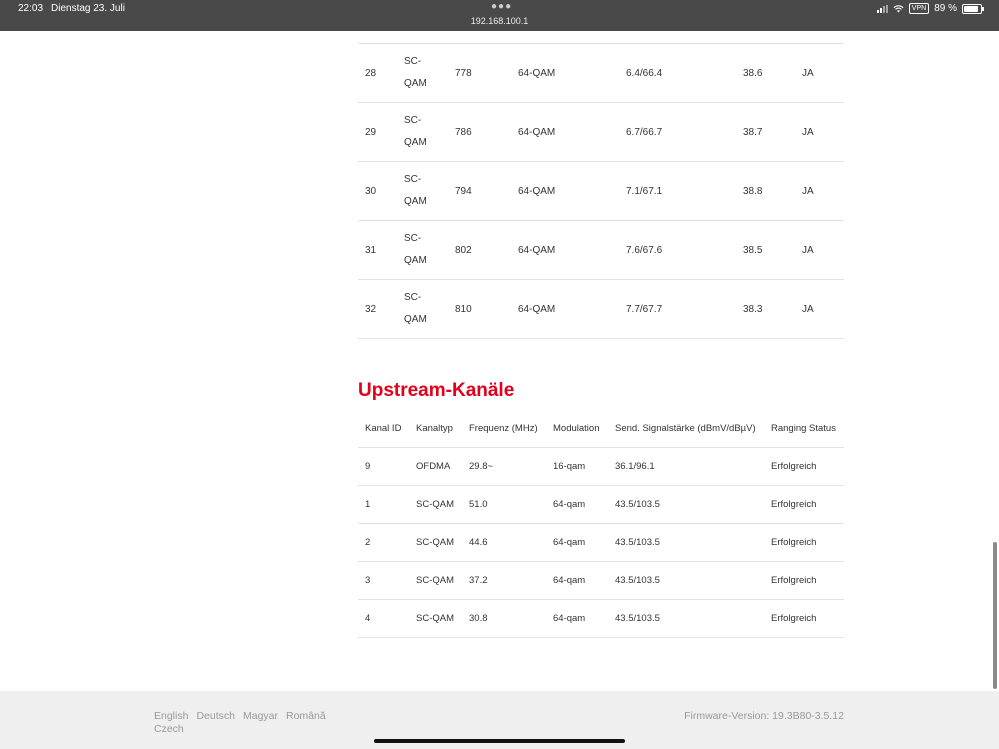 The height and width of the screenshot is (749, 999). What do you see at coordinates (753, 191) in the screenshot?
I see `cell-snr: 38.8` at bounding box center [753, 191].